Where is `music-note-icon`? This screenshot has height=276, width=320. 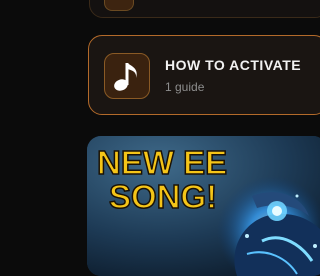 music-note-icon is located at coordinates (127, 76).